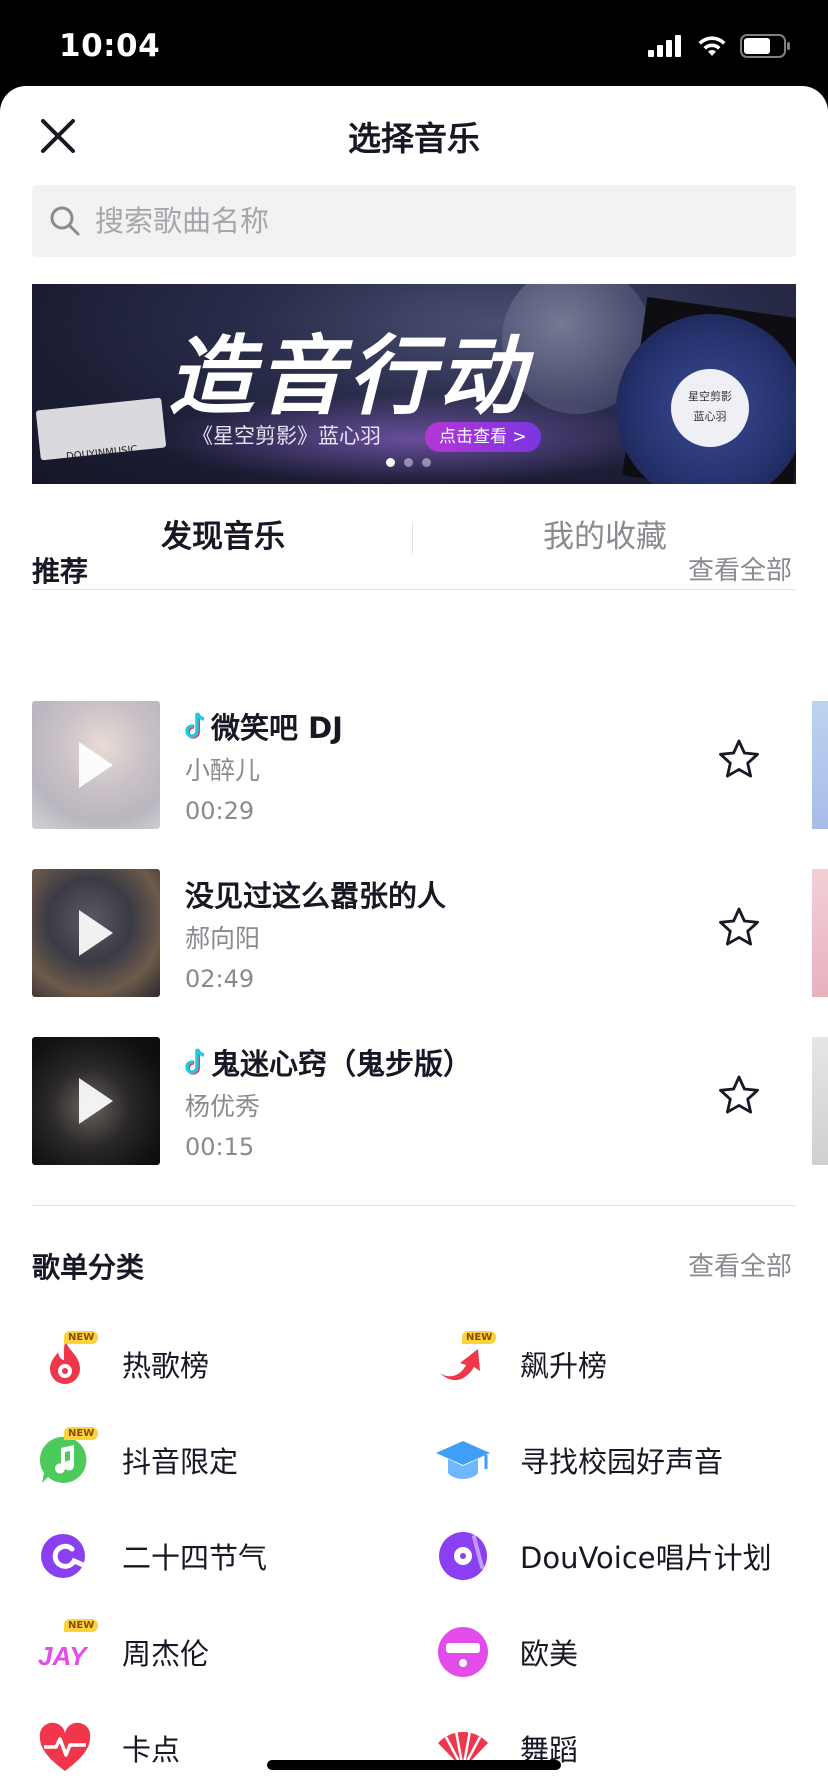 Image resolution: width=828 pixels, height=1792 pixels. Describe the element at coordinates (67, 1362) in the screenshot. I see `fire-icon: NEW` at that location.